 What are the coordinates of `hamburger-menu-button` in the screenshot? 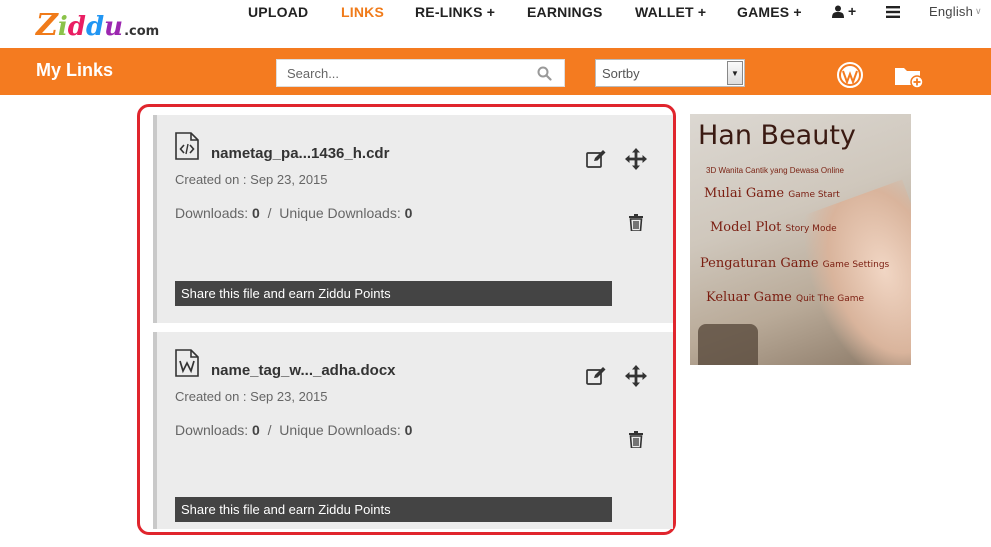 It's located at (893, 13).